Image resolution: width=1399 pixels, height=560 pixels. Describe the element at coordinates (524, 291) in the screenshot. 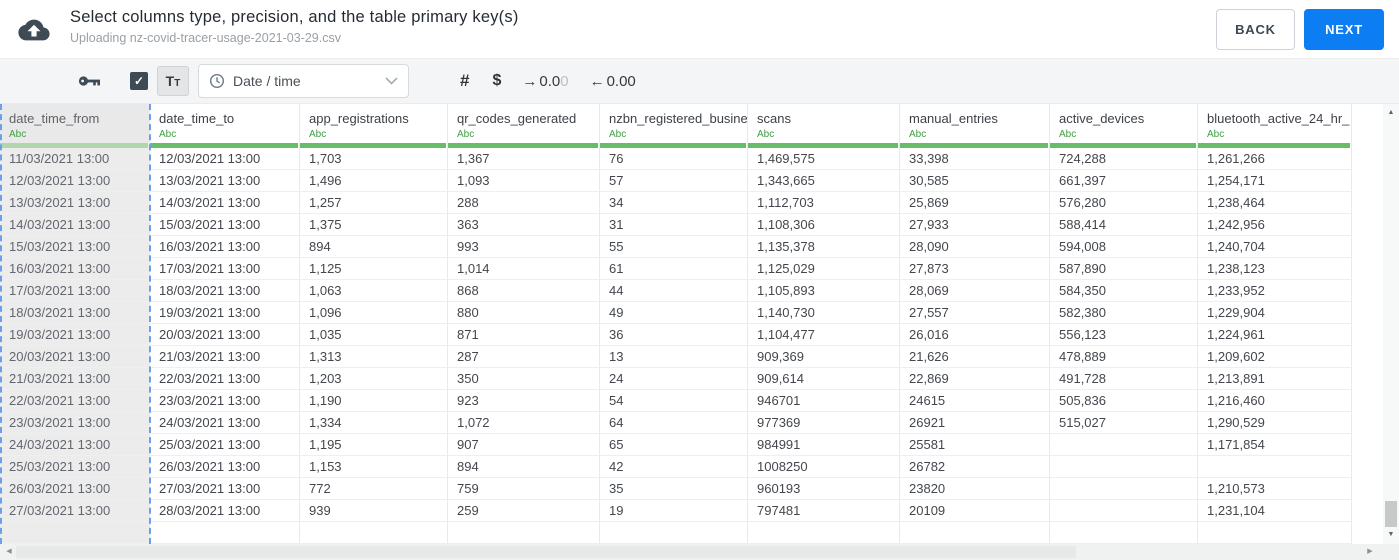

I see `table-cell: 868` at that location.